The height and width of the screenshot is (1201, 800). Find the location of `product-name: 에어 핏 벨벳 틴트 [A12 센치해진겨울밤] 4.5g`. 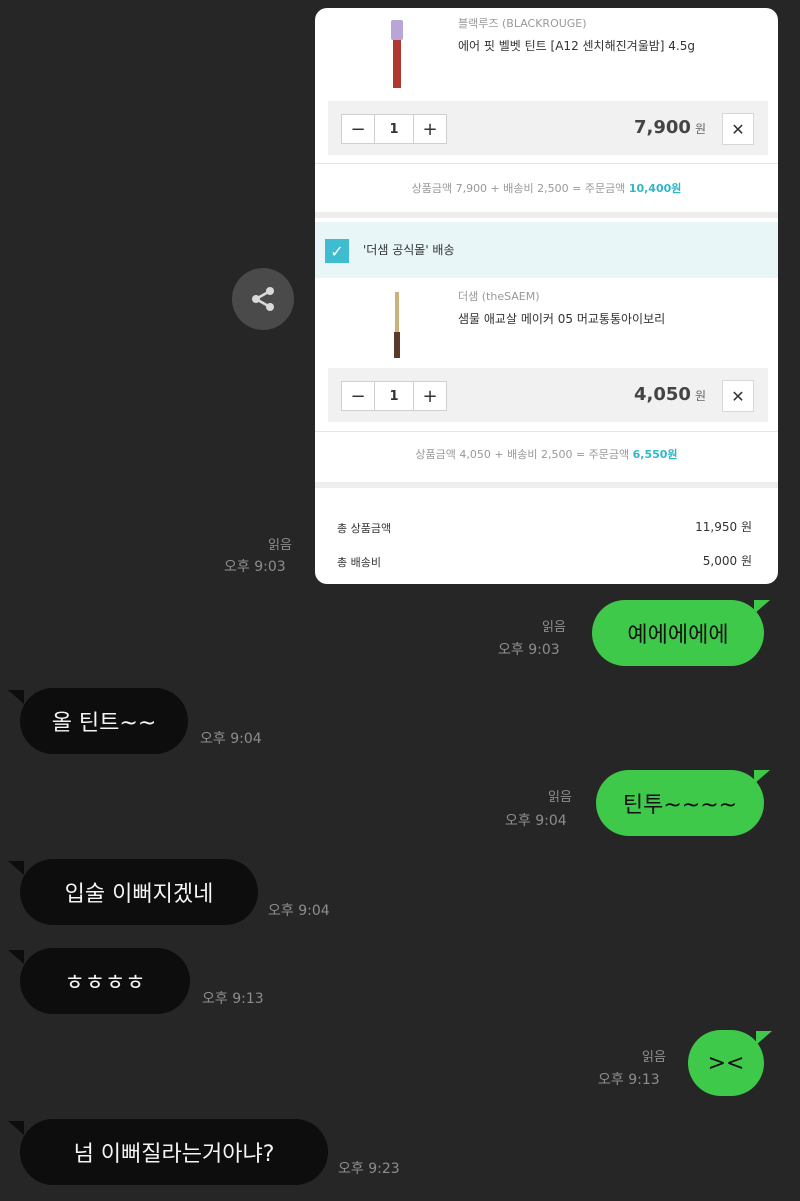

product-name: 에어 핏 벨벳 틴트 [A12 센치해진겨울밤] 4.5g is located at coordinates (576, 45).